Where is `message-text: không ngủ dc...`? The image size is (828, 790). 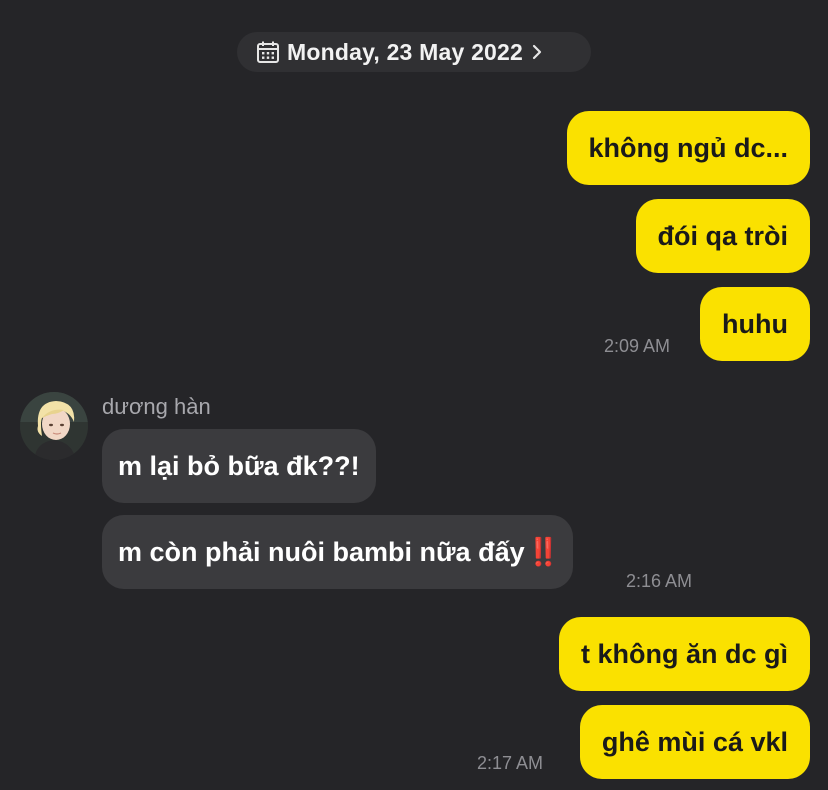 message-text: không ngủ dc... is located at coordinates (688, 147).